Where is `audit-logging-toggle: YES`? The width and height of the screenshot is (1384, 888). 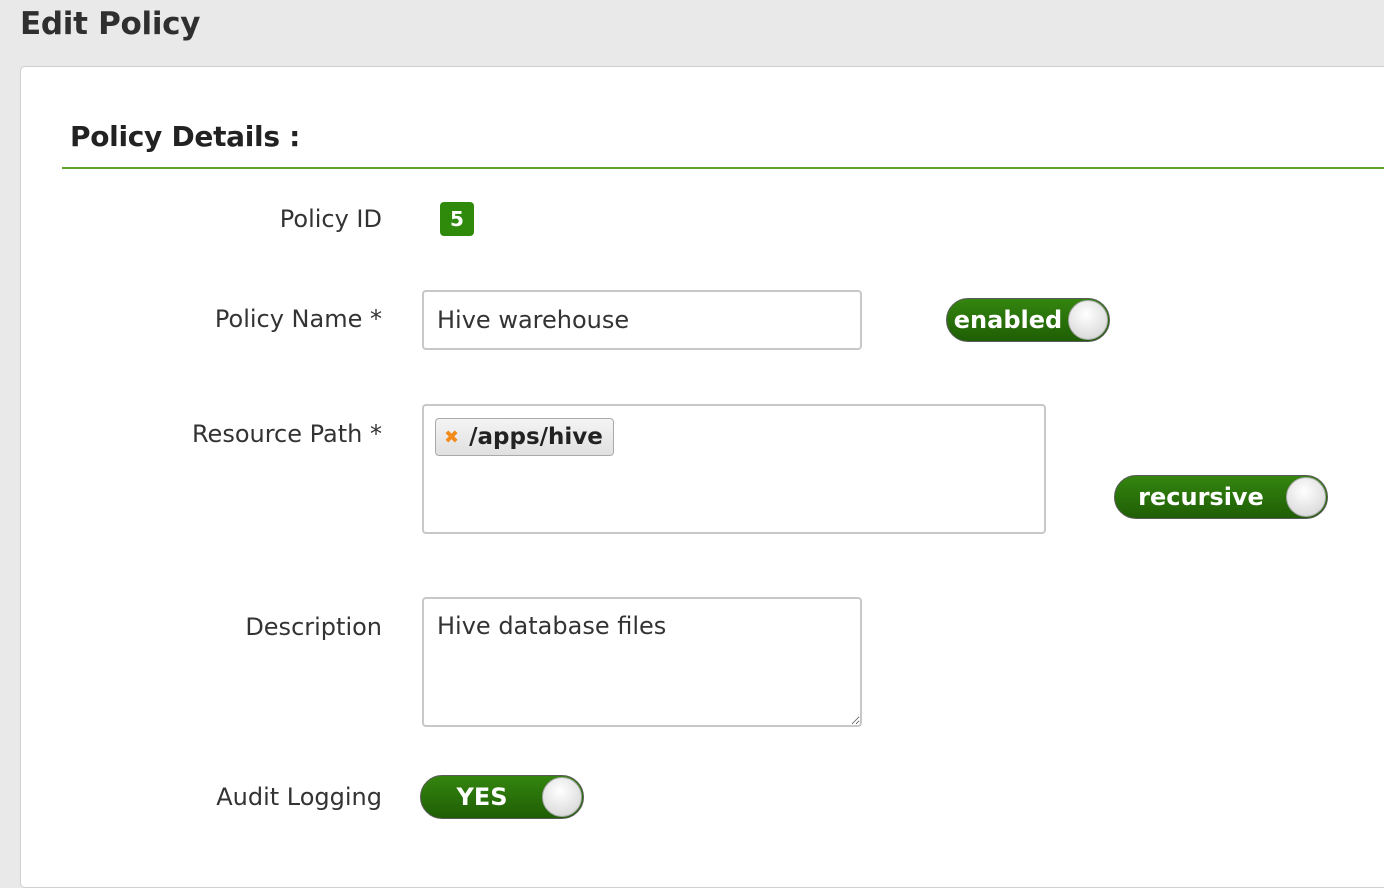
audit-logging-toggle: YES is located at coordinates (502, 797).